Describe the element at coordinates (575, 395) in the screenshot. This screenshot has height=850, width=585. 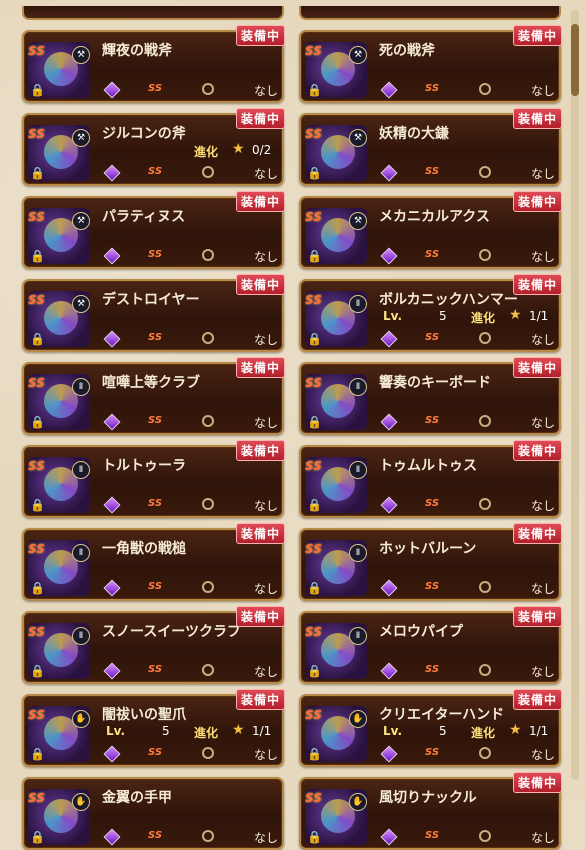
I see `scrollbar-track` at that location.